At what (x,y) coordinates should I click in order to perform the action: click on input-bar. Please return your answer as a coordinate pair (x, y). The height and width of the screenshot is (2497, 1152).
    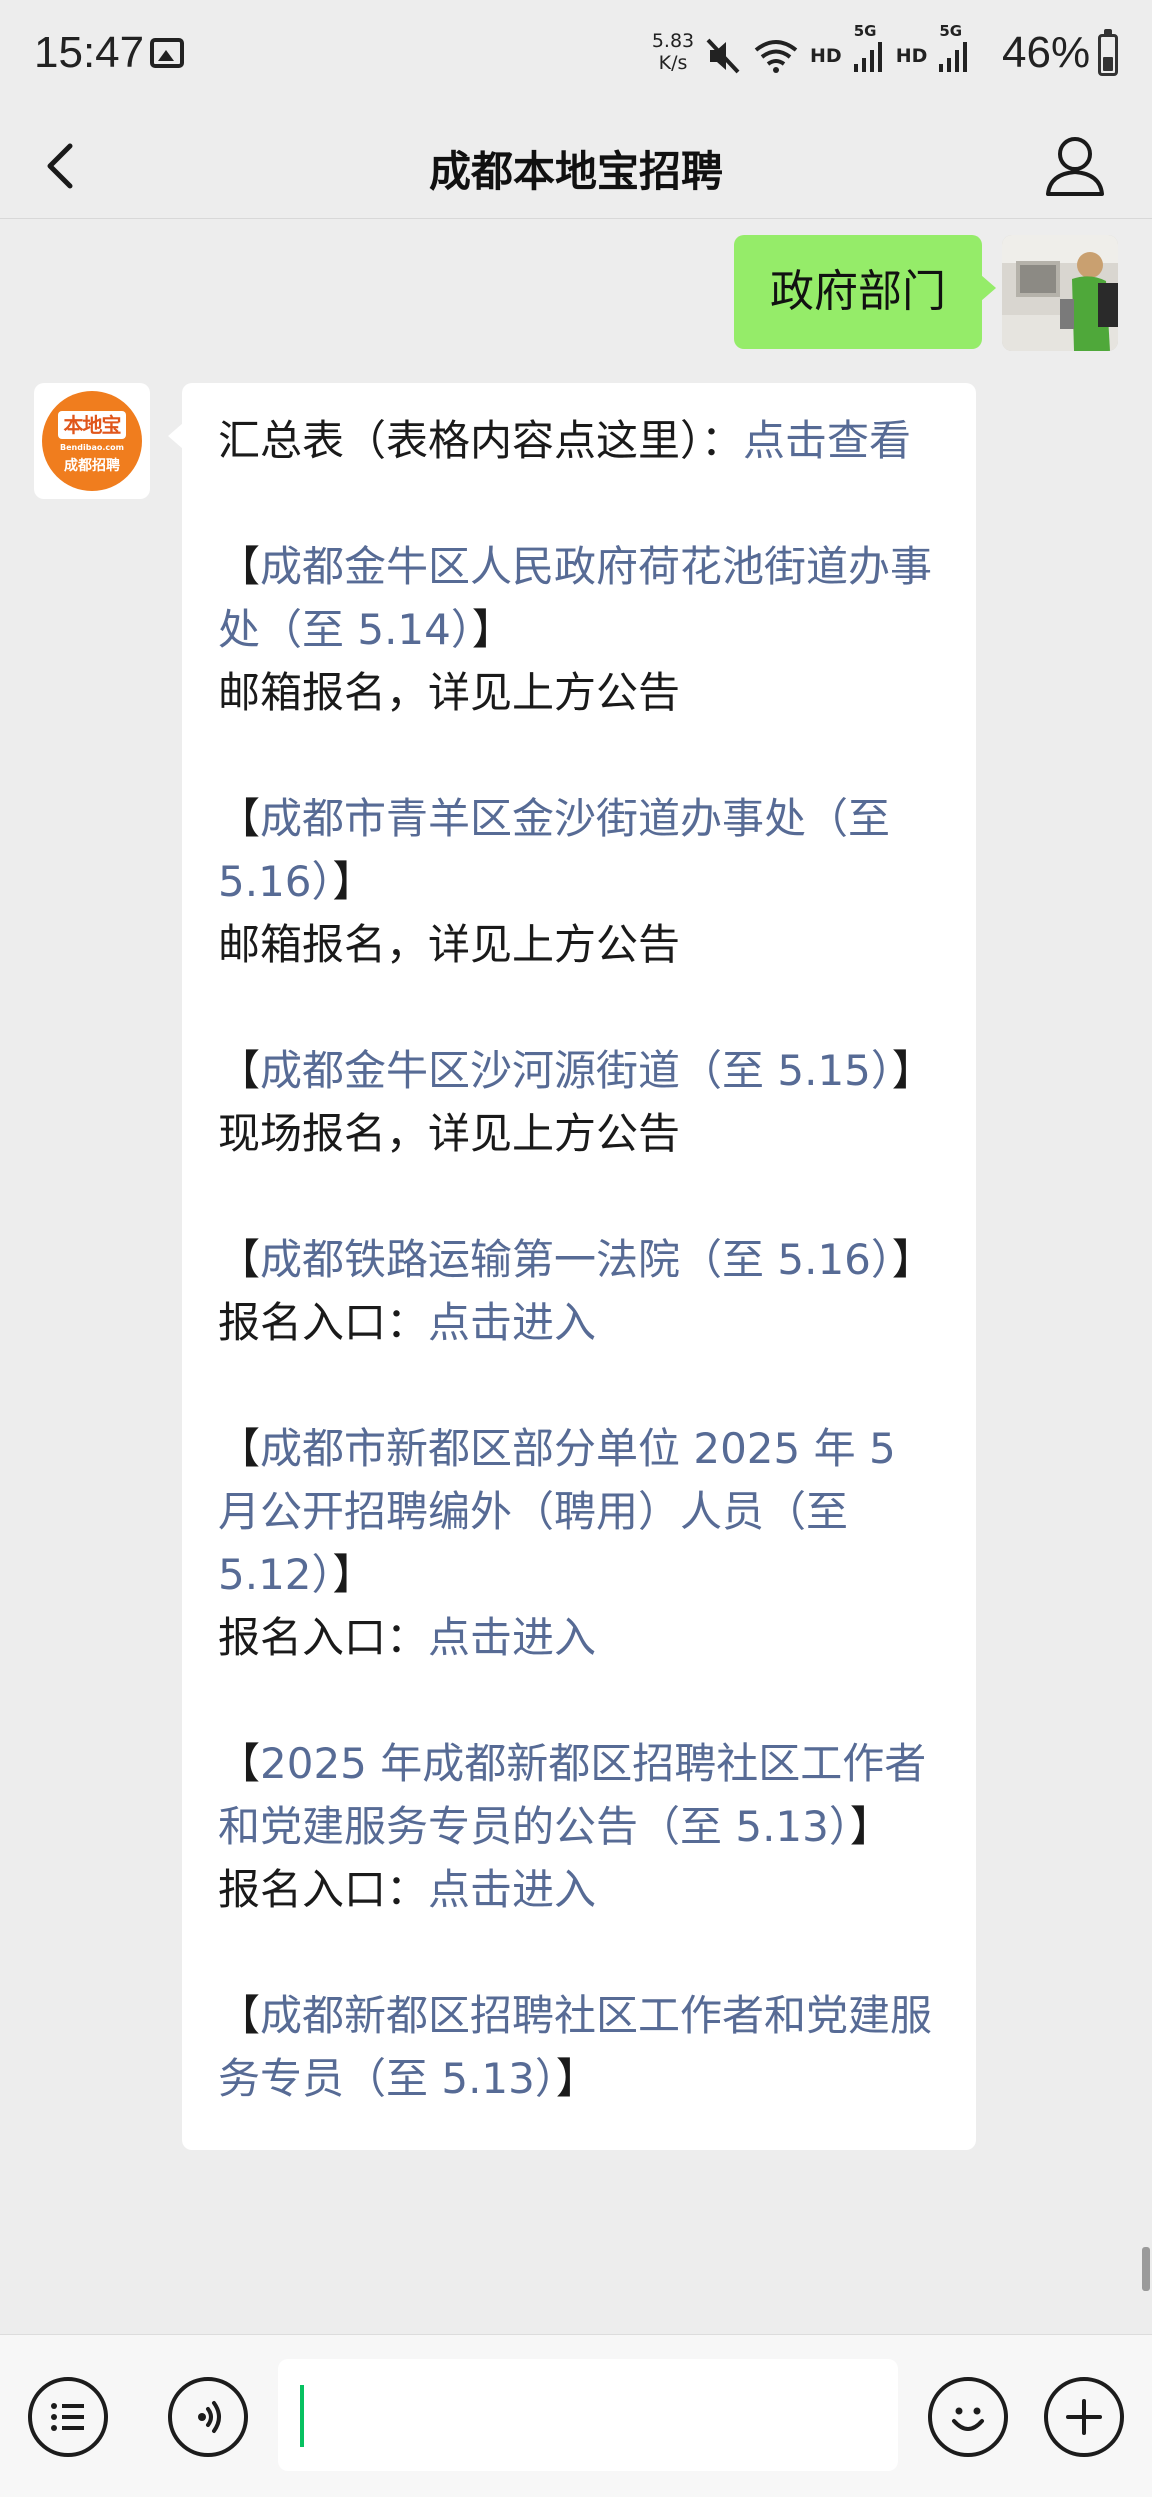
    Looking at the image, I should click on (576, 2415).